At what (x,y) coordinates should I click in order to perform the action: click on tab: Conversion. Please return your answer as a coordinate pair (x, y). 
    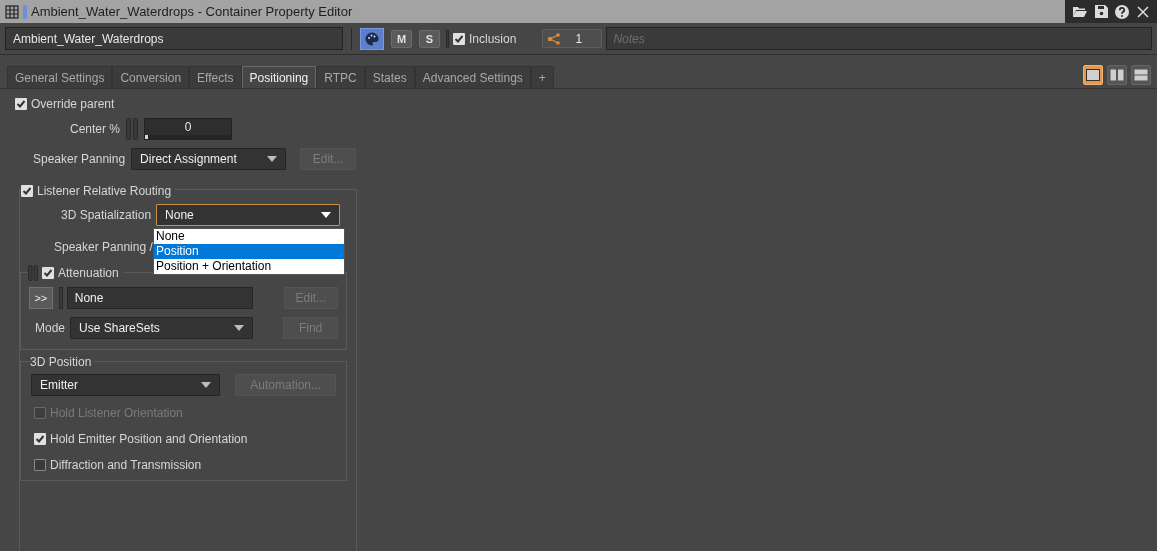
    Looking at the image, I should click on (151, 77).